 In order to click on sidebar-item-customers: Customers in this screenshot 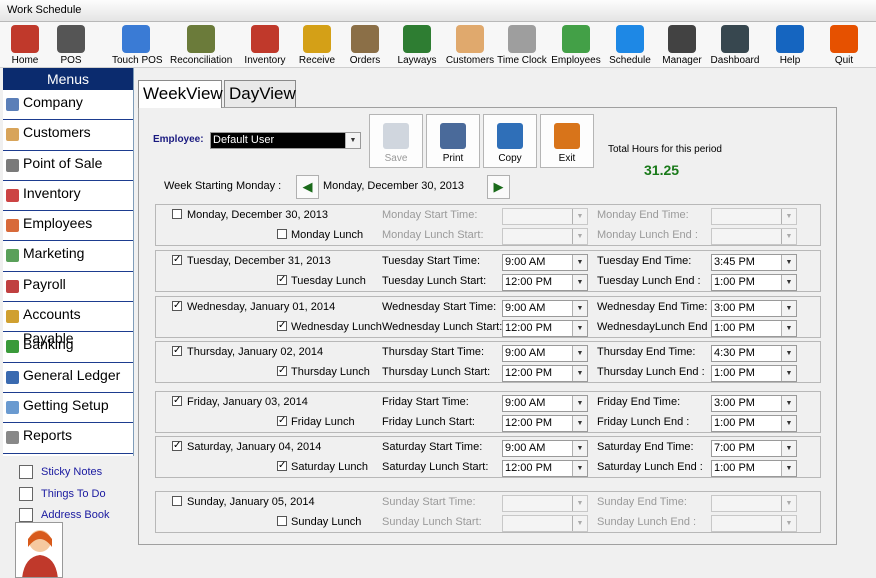, I will do `click(68, 135)`.